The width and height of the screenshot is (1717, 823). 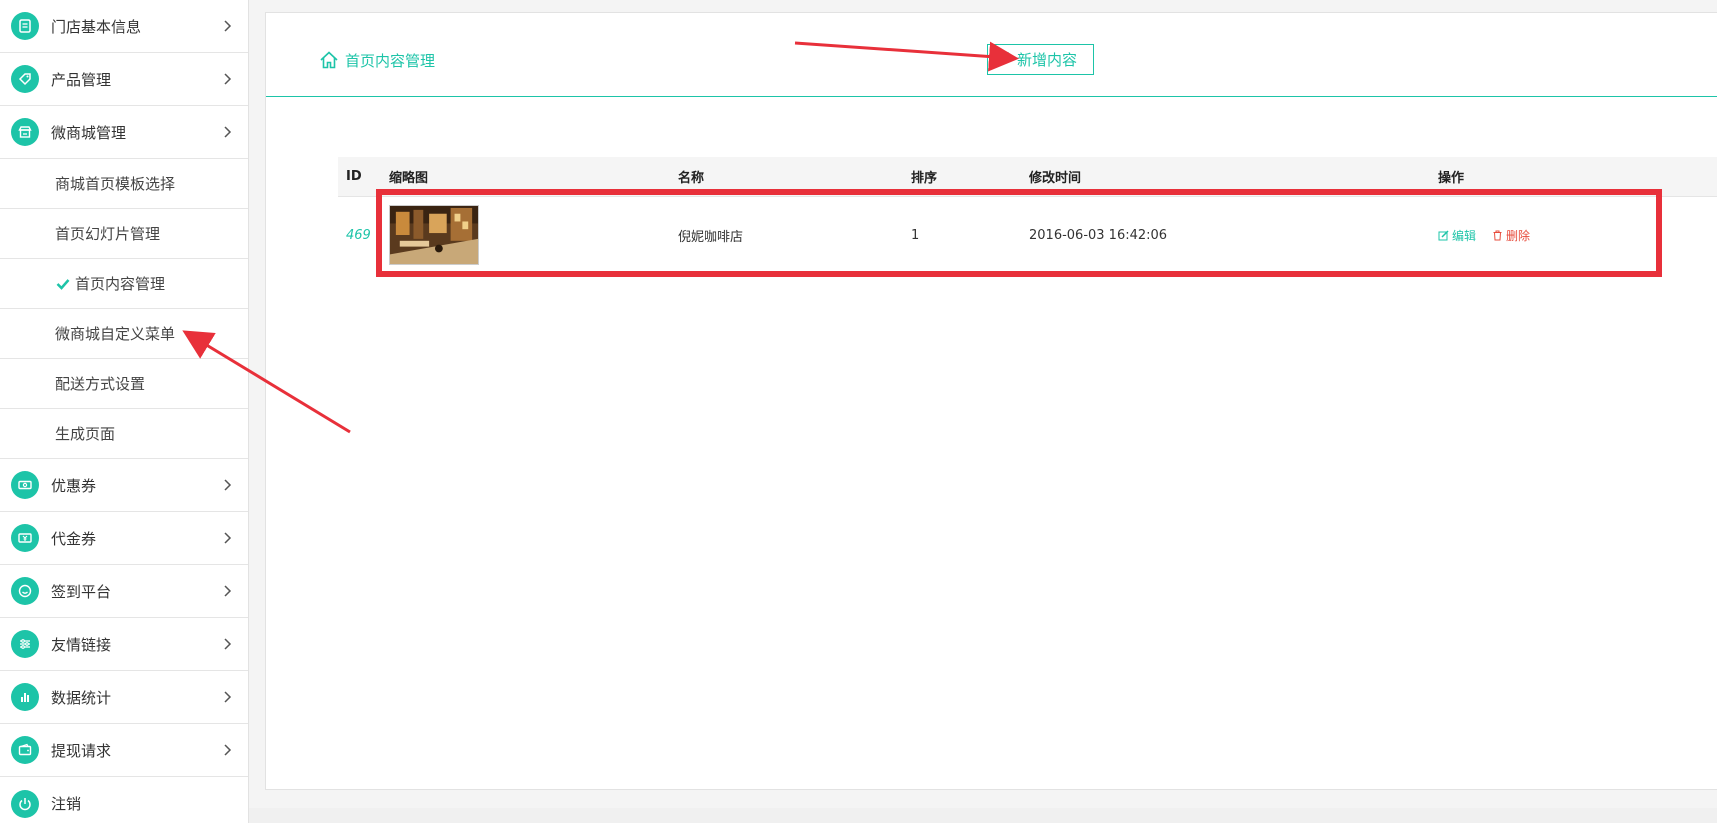 I want to click on sidebar-item-checkin: 签到平台, so click(x=124, y=591).